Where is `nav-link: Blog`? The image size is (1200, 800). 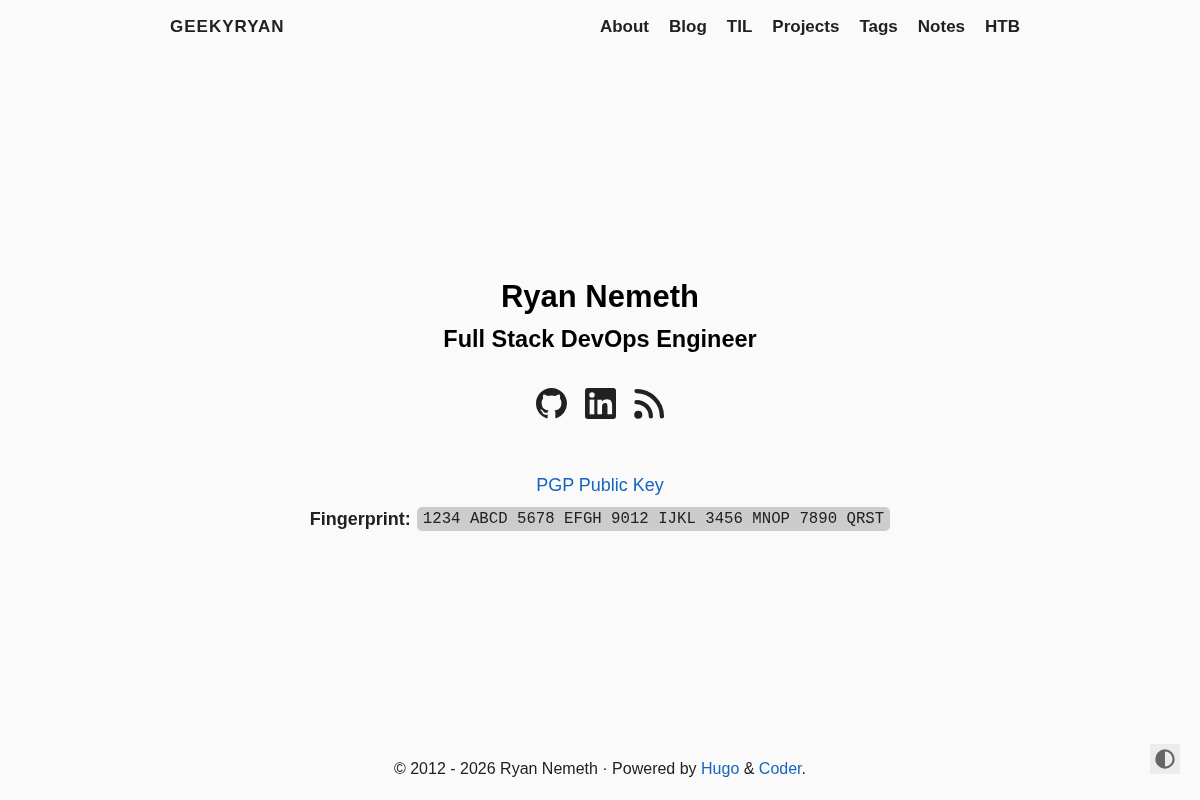 nav-link: Blog is located at coordinates (688, 26).